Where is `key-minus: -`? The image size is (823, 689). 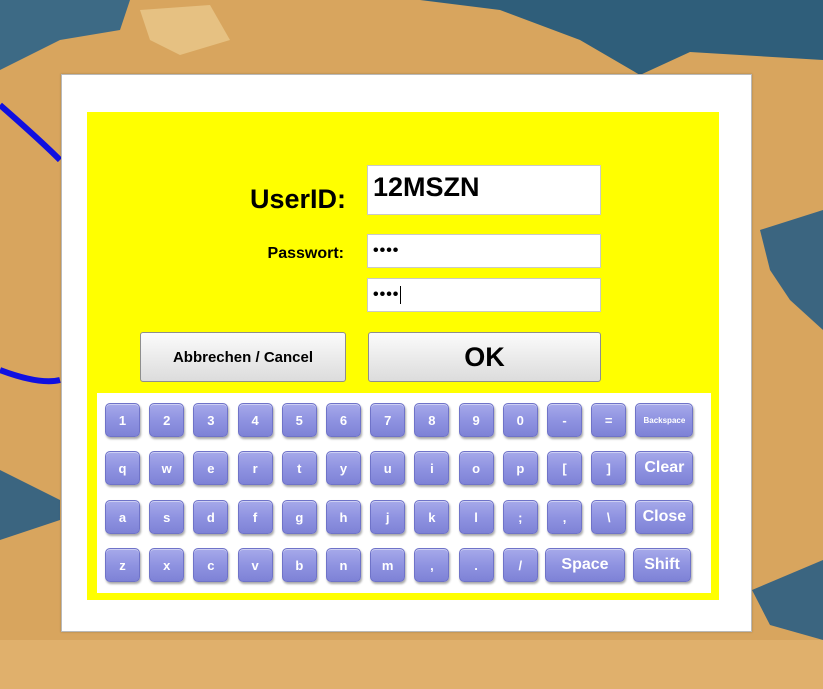
key-minus: - is located at coordinates (564, 420).